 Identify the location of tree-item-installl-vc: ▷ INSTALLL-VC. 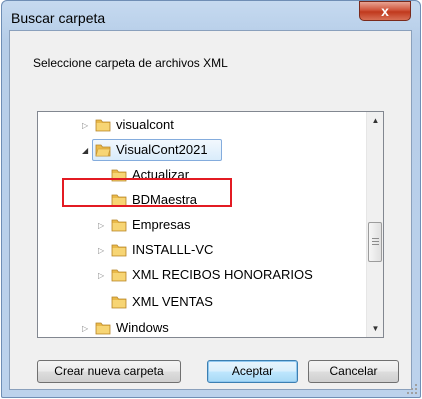
(202, 250).